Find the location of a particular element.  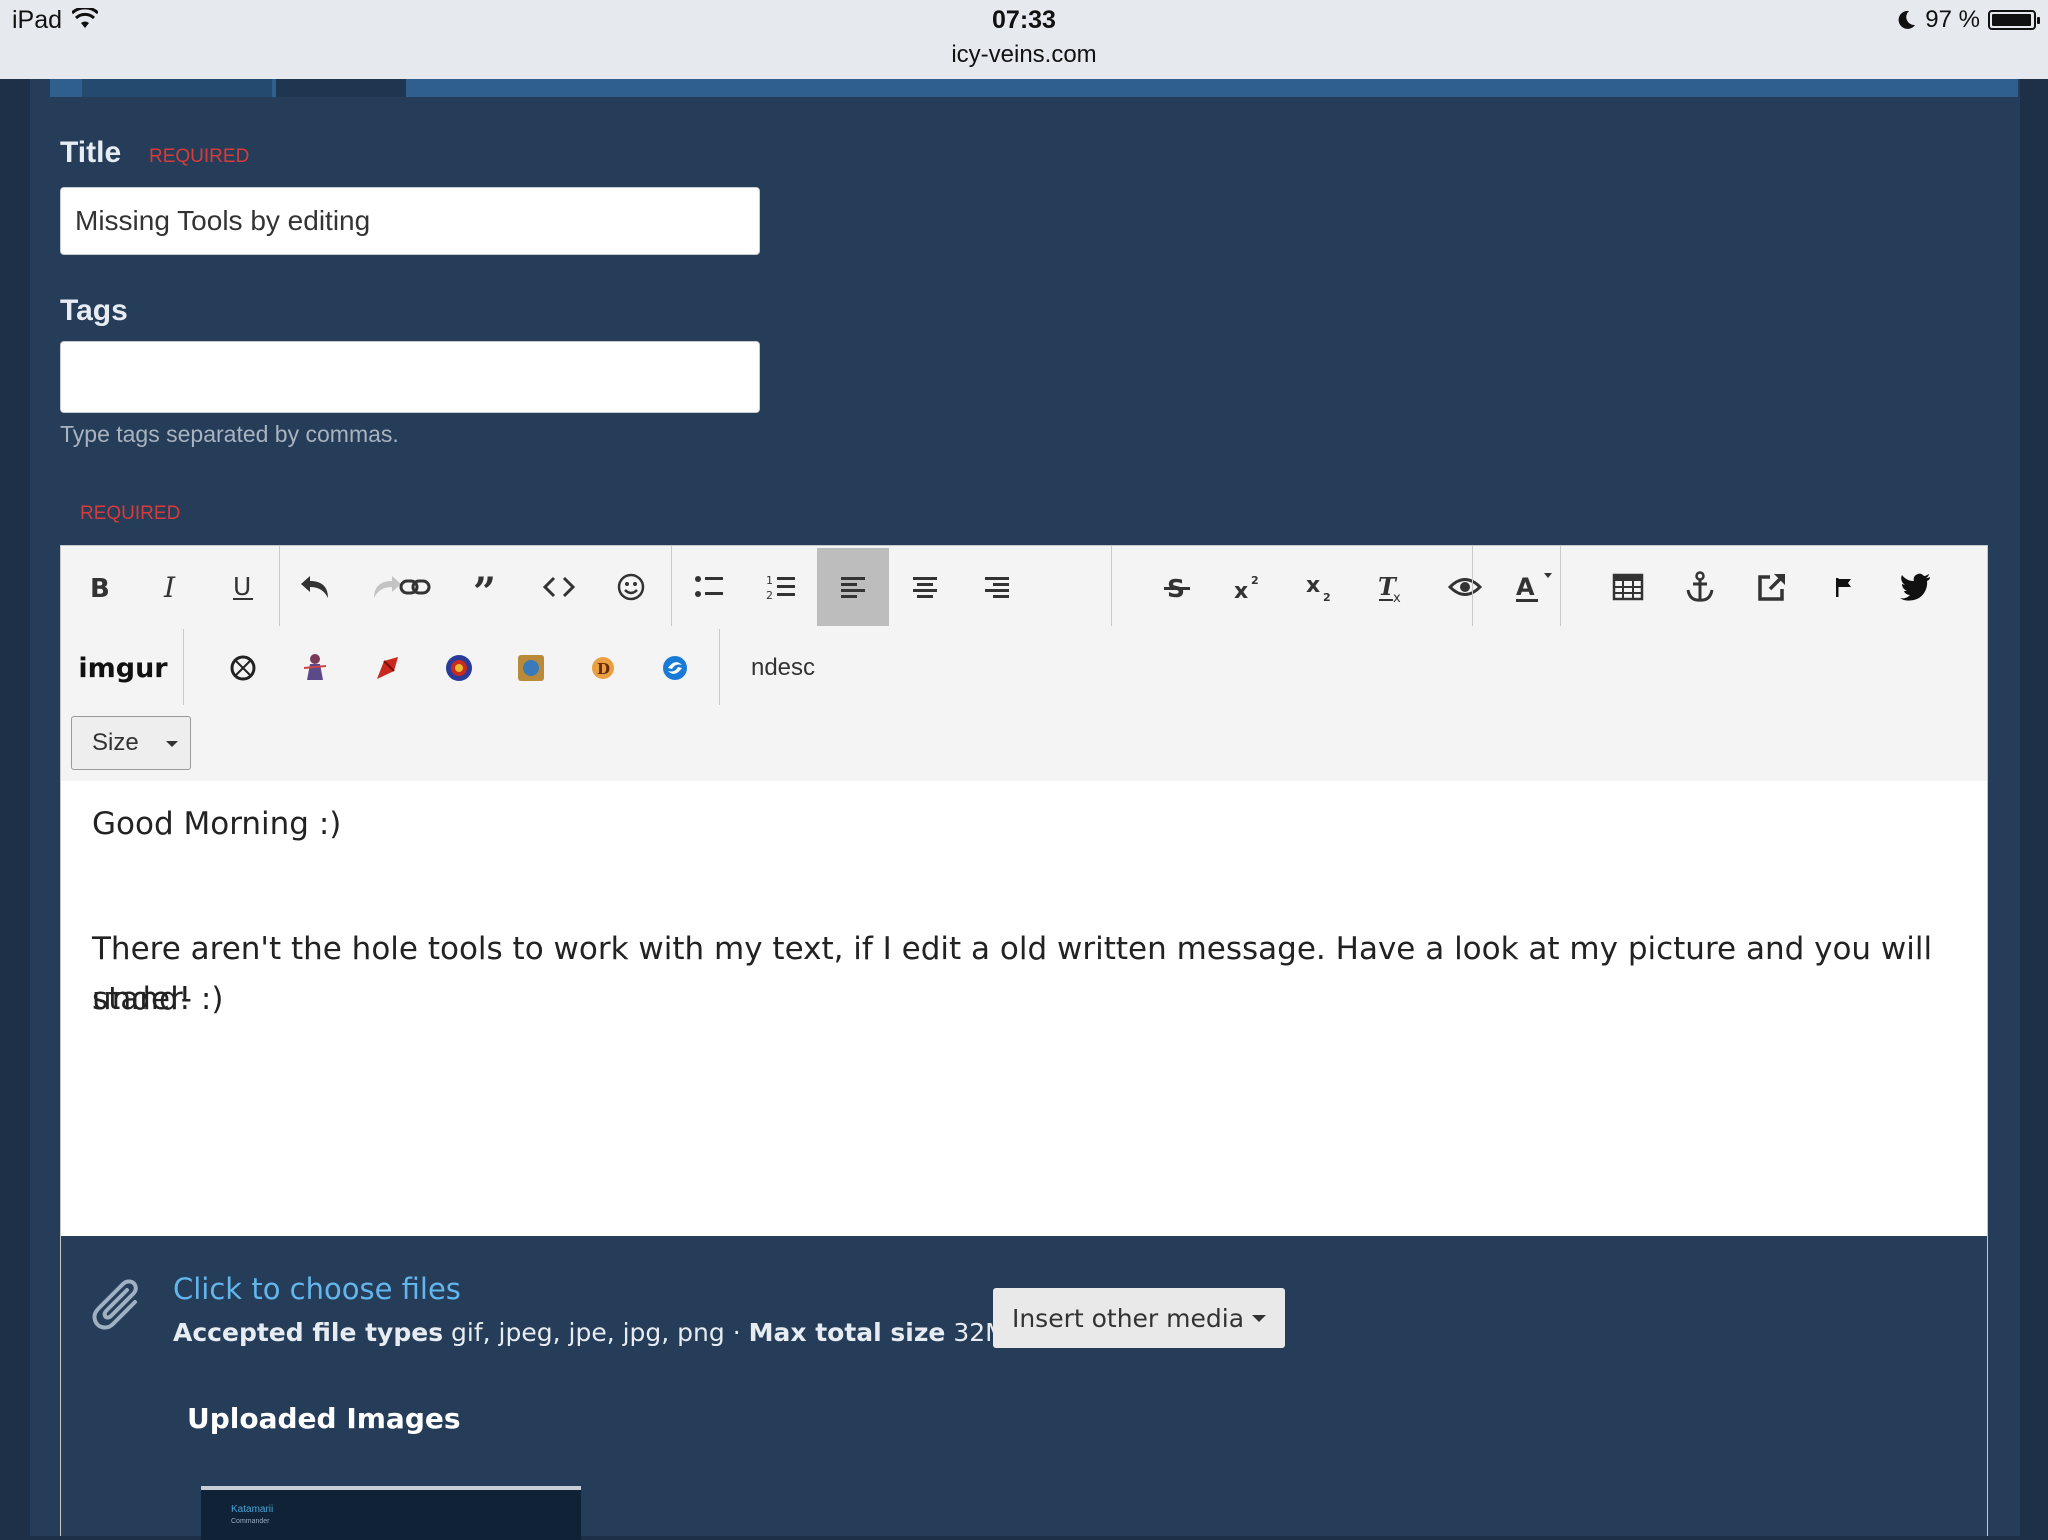

title-required-badge: REQUIRED is located at coordinates (199, 156).